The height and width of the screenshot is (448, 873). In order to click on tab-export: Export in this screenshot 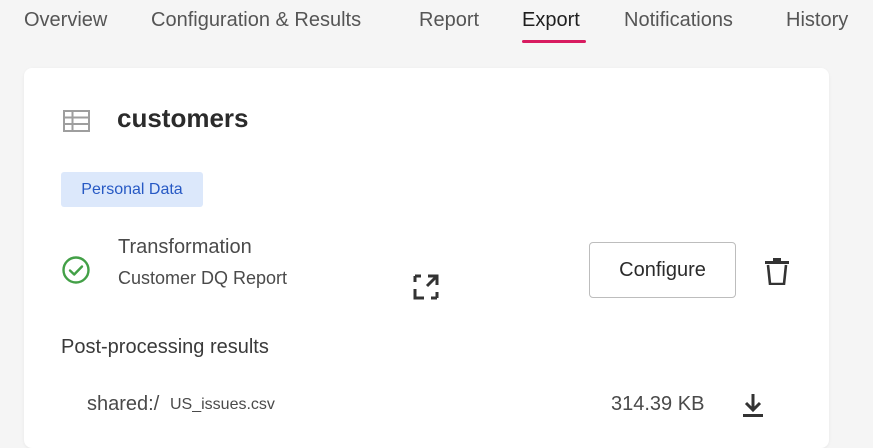, I will do `click(551, 20)`.